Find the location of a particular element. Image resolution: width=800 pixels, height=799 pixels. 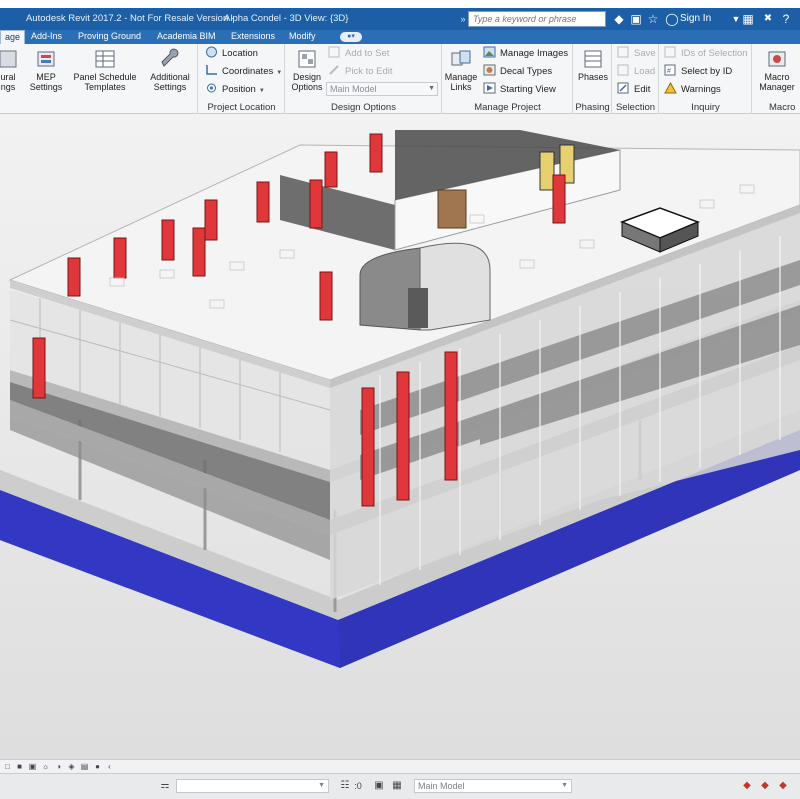

select-pinned-icon: ◆ is located at coordinates (783, 786).